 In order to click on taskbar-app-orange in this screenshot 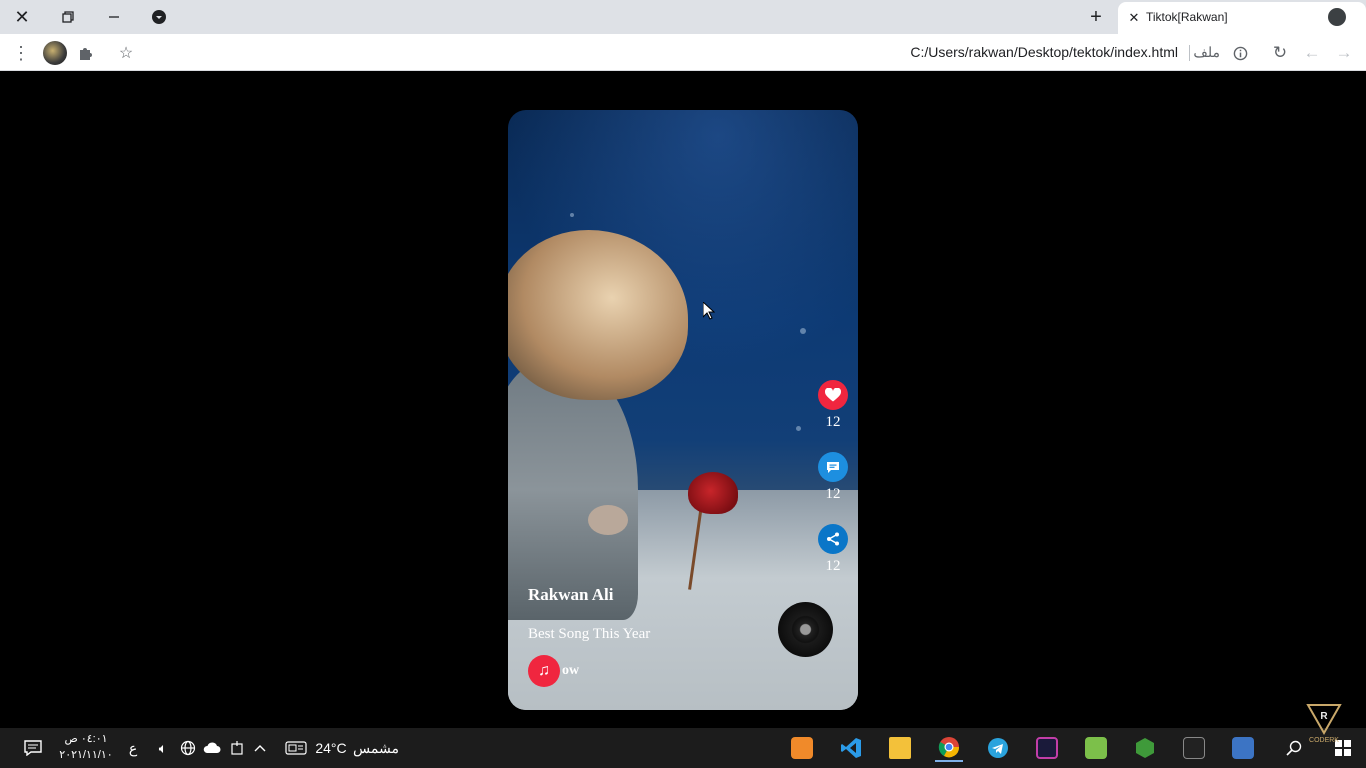, I will do `click(802, 748)`.